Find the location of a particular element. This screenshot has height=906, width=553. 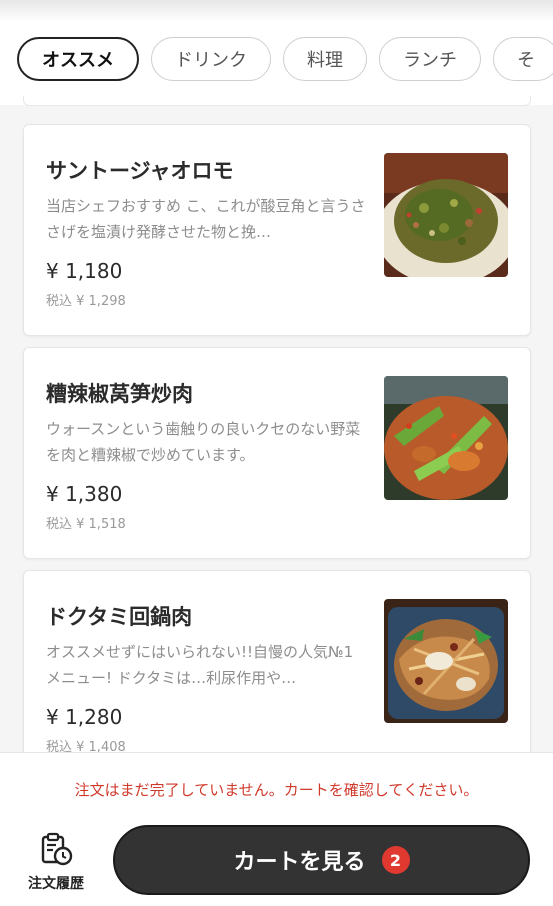

menu-item-price: ¥ 1,180 is located at coordinates (84, 271).